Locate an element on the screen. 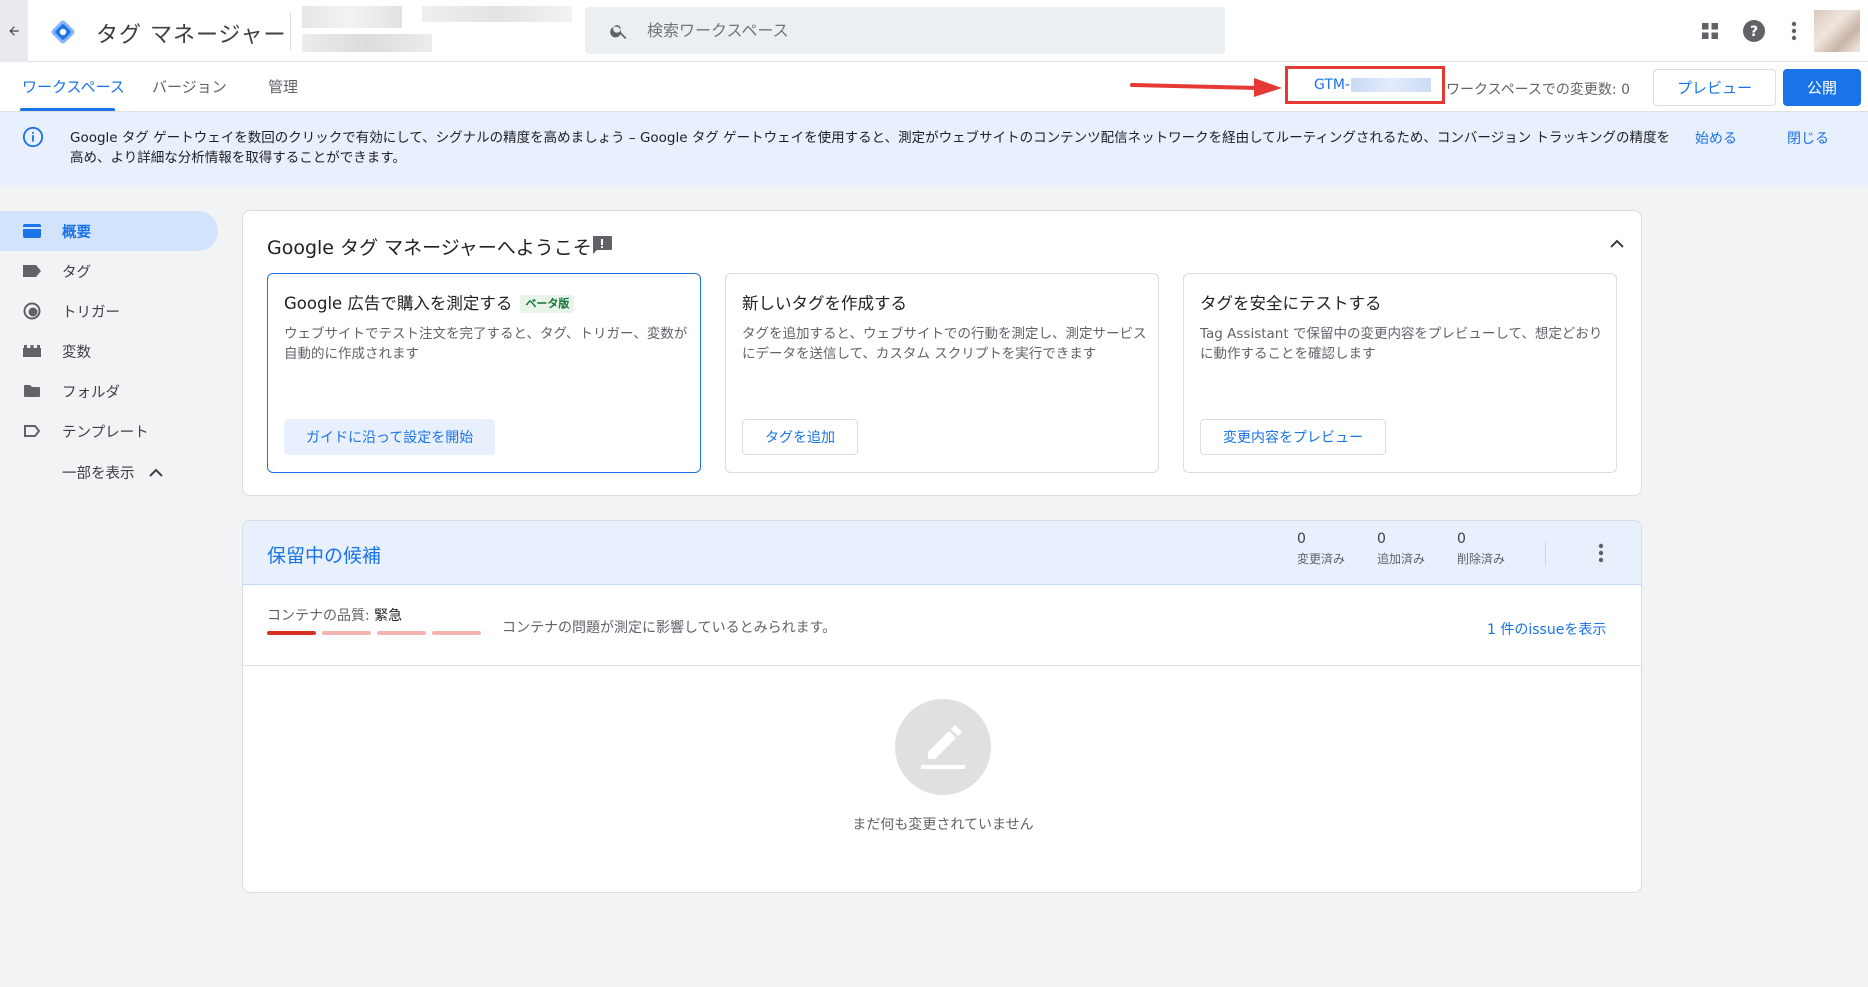  arrow-back-icon is located at coordinates (14, 31).